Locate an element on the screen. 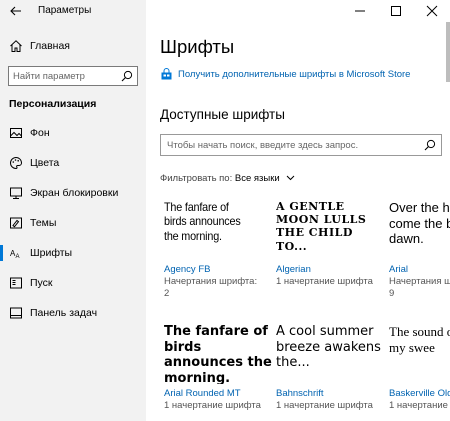  font-name: Algerian is located at coordinates (293, 269).